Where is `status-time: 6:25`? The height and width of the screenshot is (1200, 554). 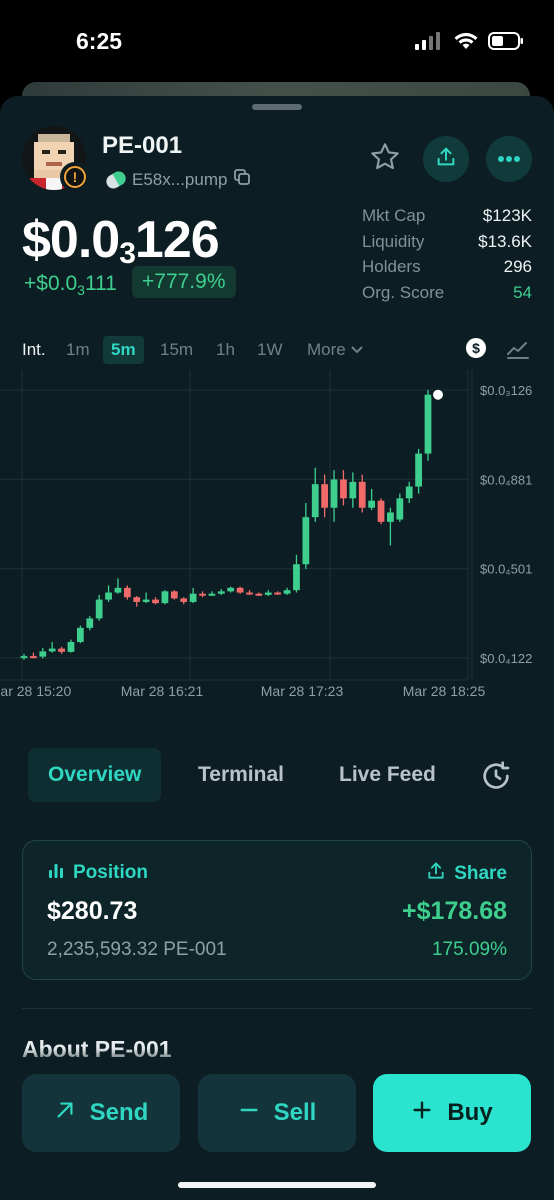
status-time: 6:25 is located at coordinates (99, 41).